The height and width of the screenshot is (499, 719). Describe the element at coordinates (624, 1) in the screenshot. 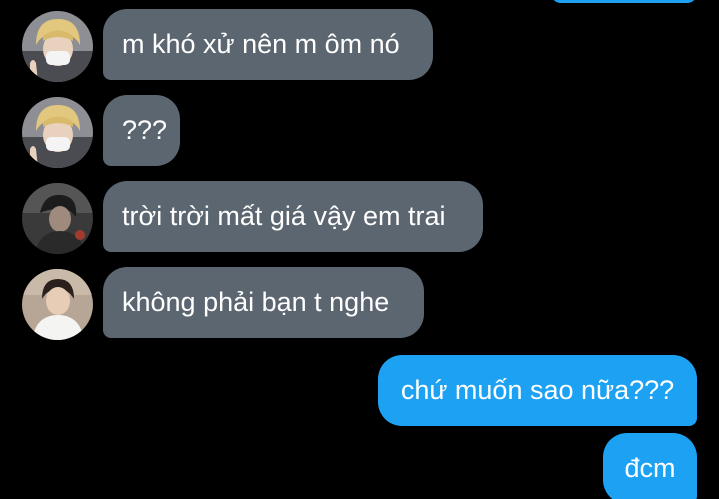

I see `previous-outgoing-bubble-edge` at that location.